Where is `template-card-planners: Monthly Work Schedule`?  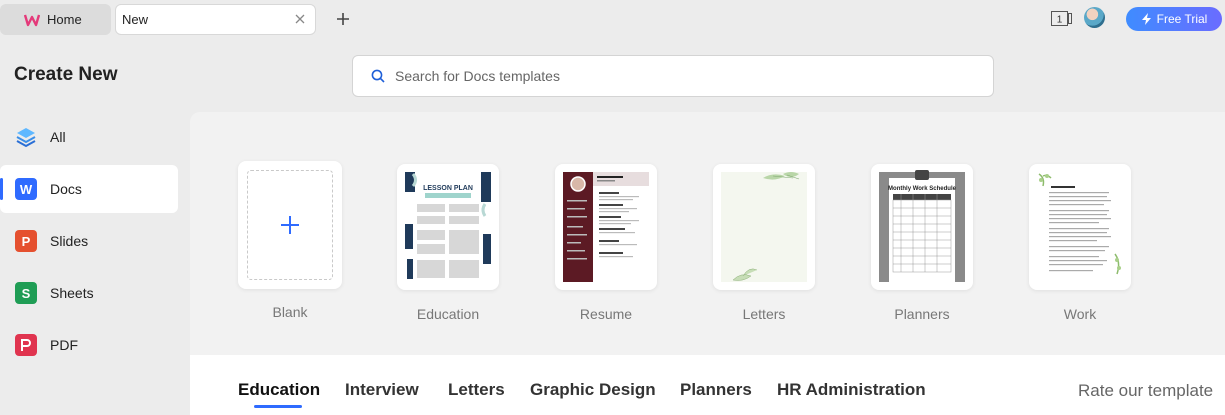
template-card-planners: Monthly Work Schedule is located at coordinates (922, 227).